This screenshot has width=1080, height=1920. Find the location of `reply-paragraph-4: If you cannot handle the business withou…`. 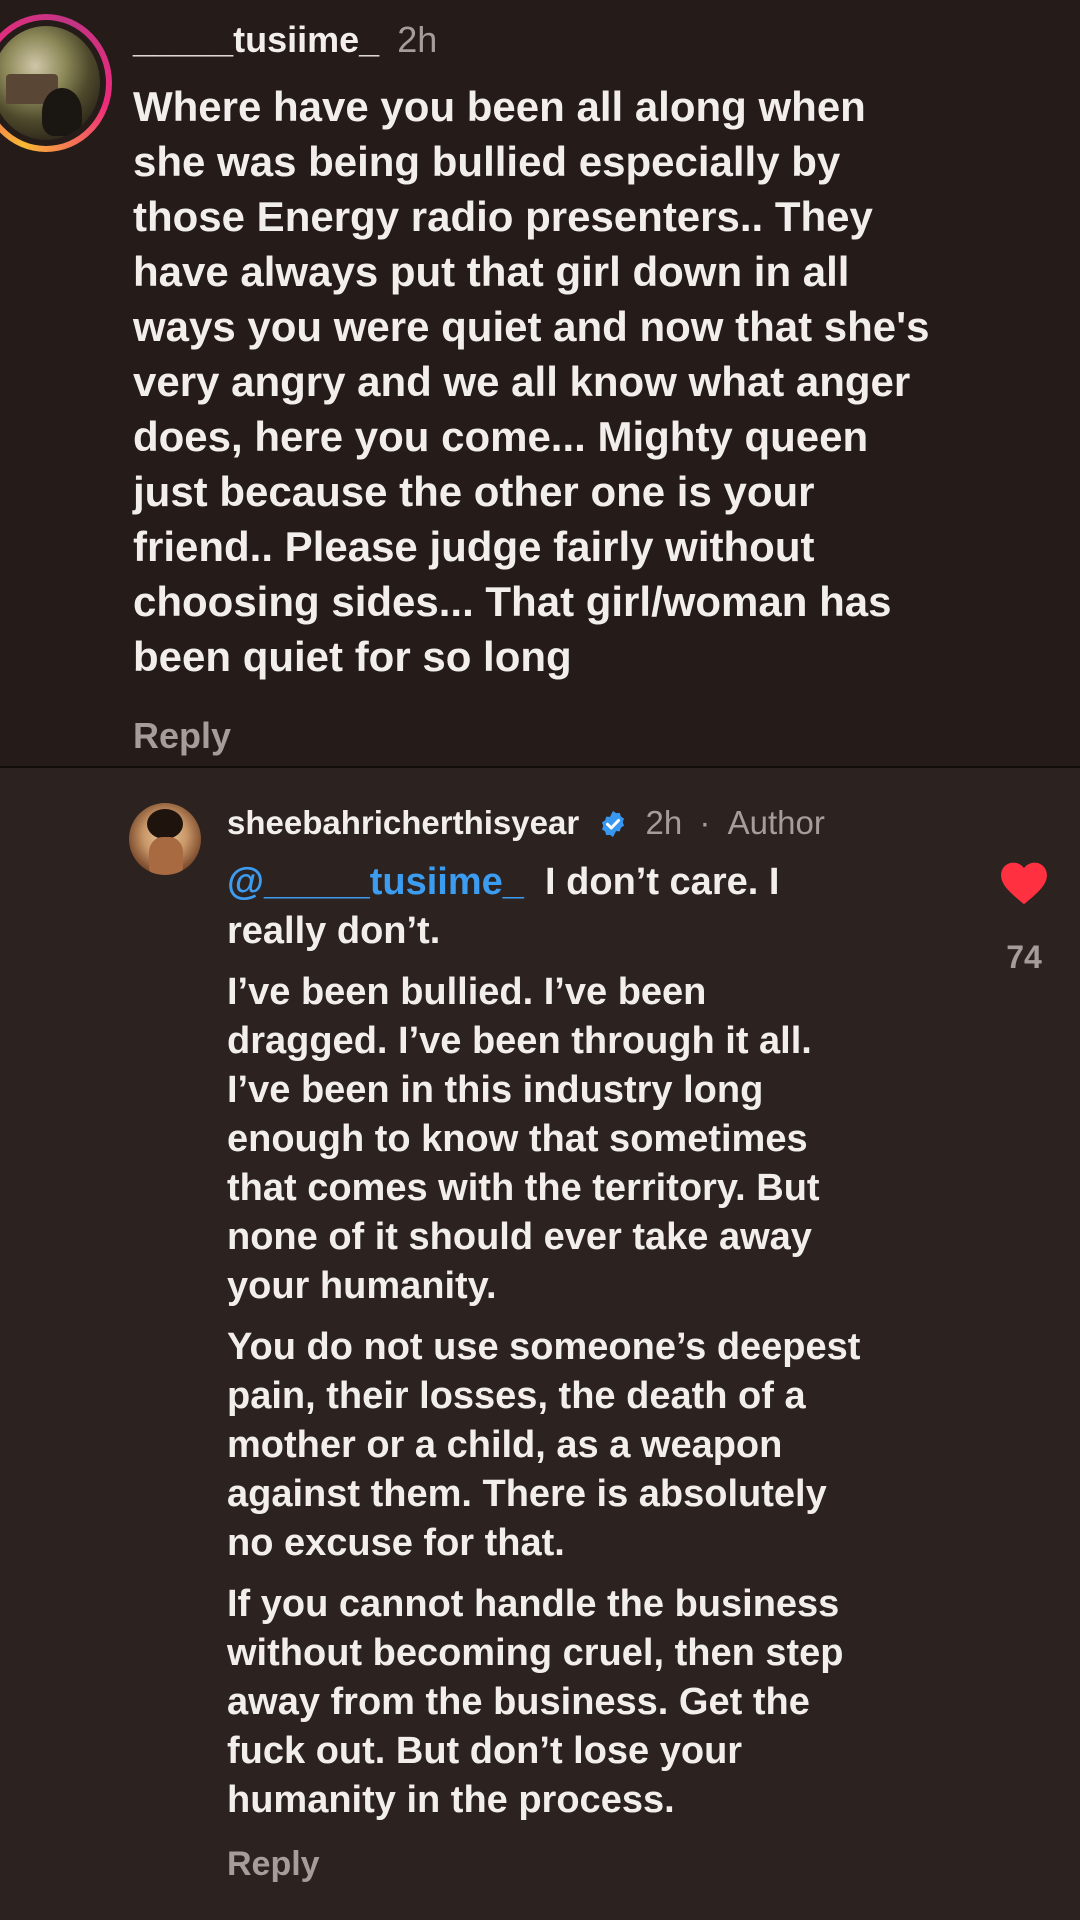

reply-paragraph-4: If you cannot handle the business withou… is located at coordinates (535, 1702).